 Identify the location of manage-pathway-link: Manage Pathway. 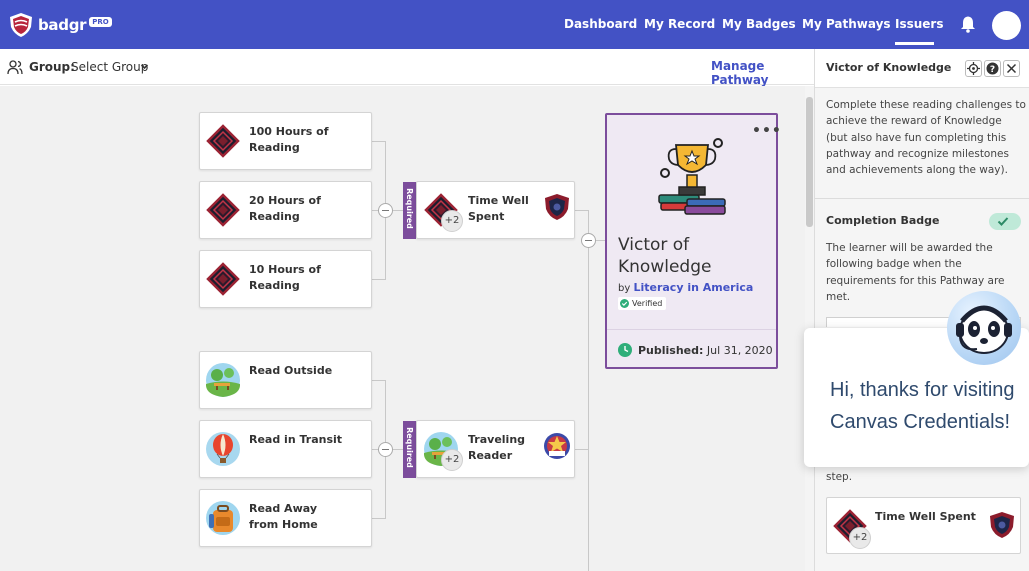
(762, 73).